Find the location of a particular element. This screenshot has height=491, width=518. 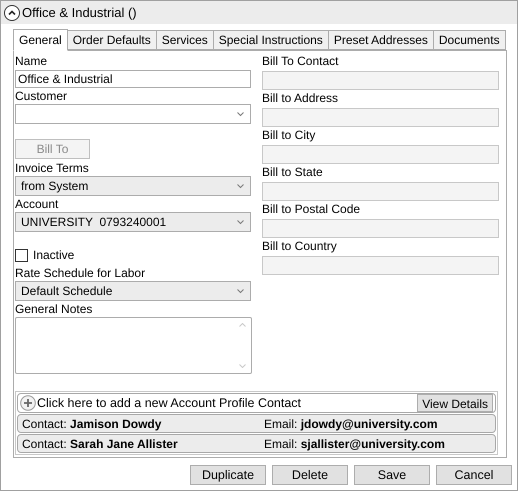

field-label: Bill to State is located at coordinates (293, 172).